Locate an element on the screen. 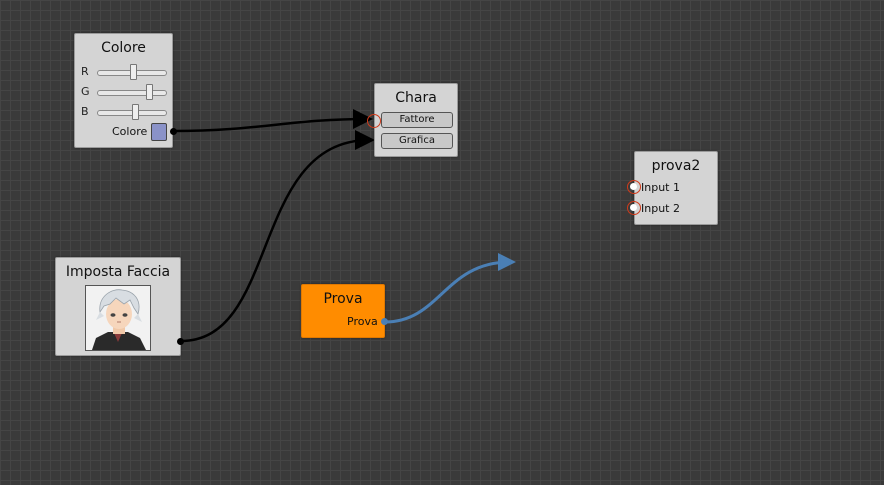 The height and width of the screenshot is (485, 884). prova-output-label: Prova is located at coordinates (362, 321).